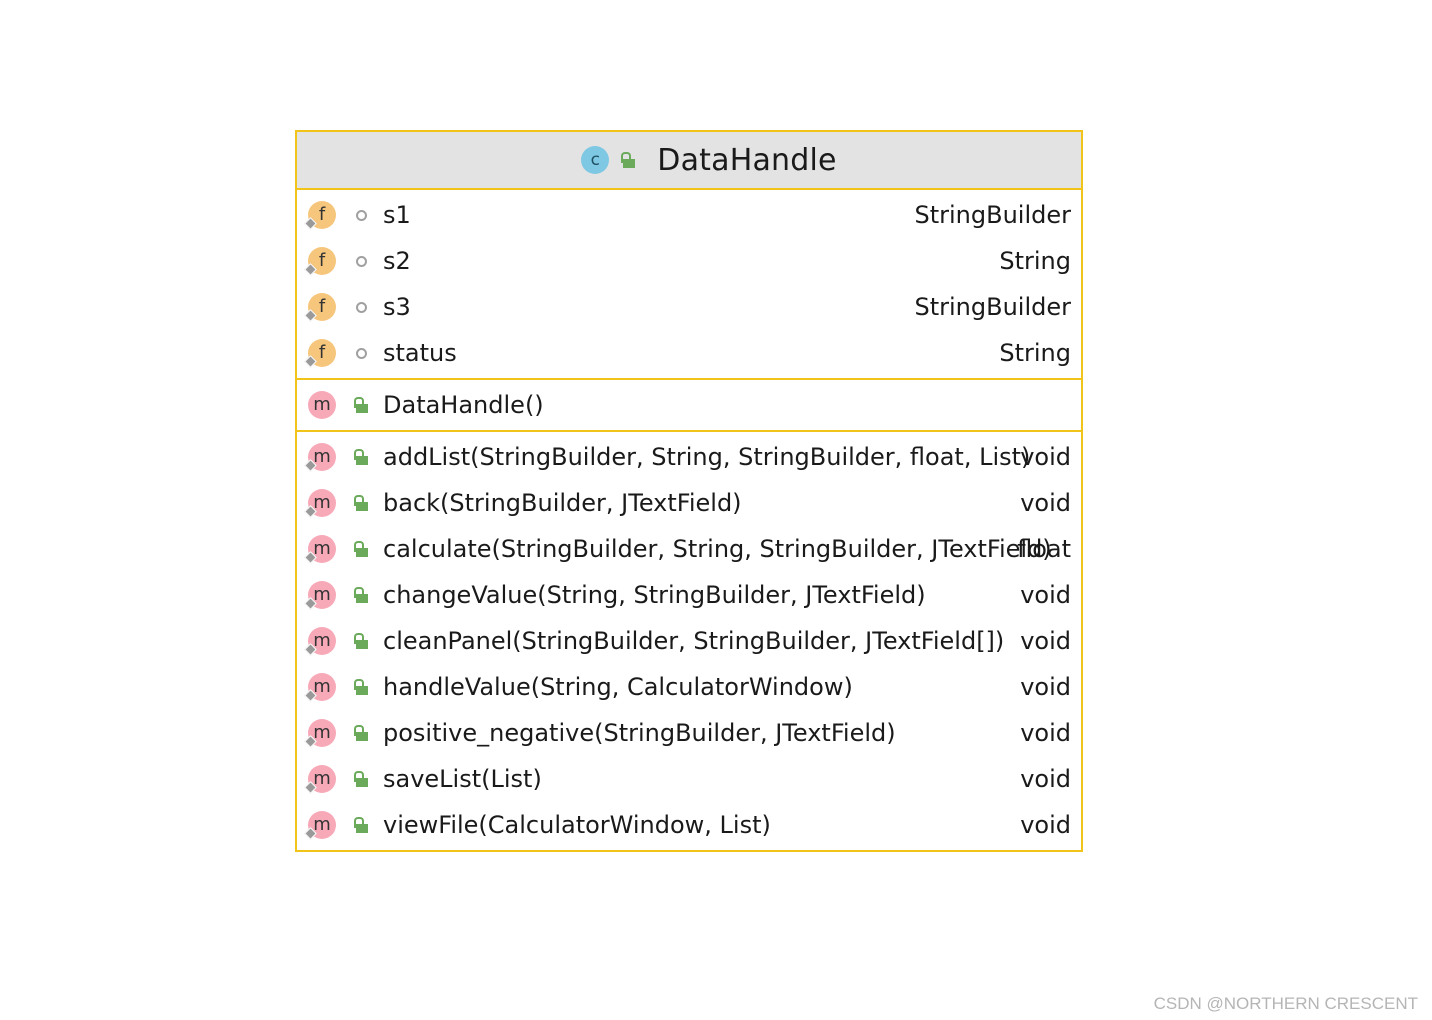 The image size is (1432, 1020). What do you see at coordinates (397, 307) in the screenshot?
I see `field-name: s3` at bounding box center [397, 307].